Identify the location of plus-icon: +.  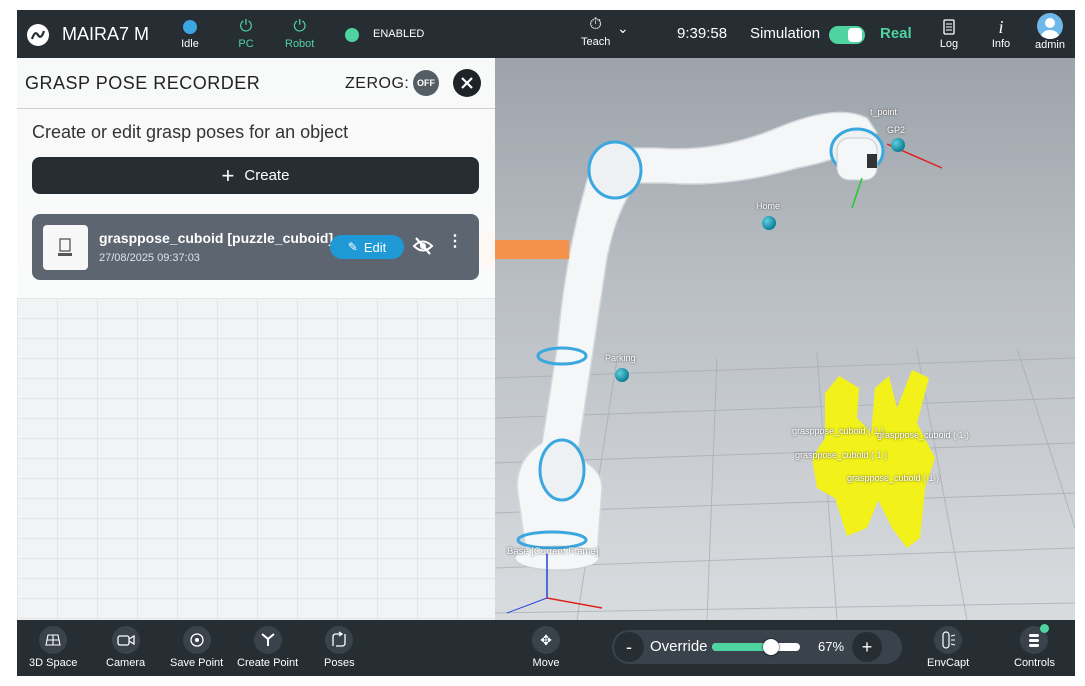
(228, 175).